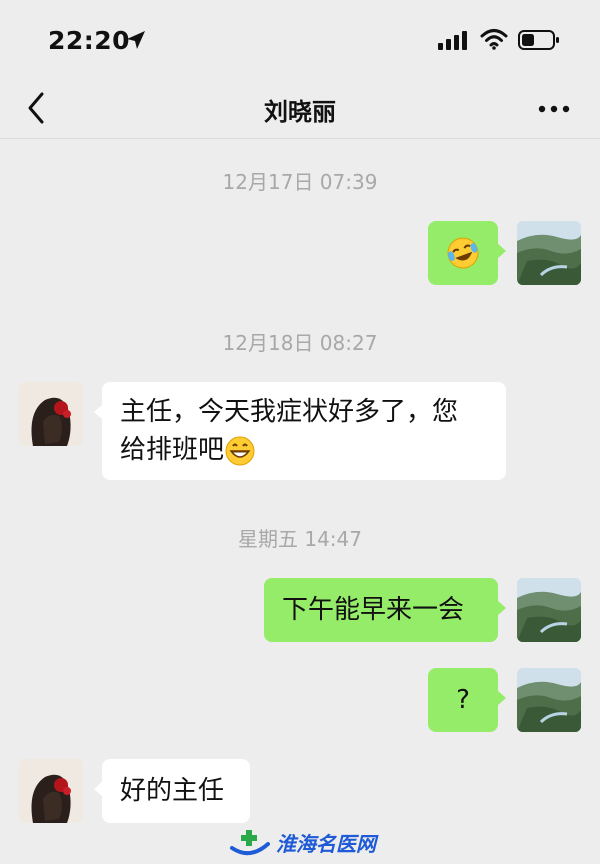 The height and width of the screenshot is (864, 600). What do you see at coordinates (136, 40) in the screenshot?
I see `location-arrow-icon` at bounding box center [136, 40].